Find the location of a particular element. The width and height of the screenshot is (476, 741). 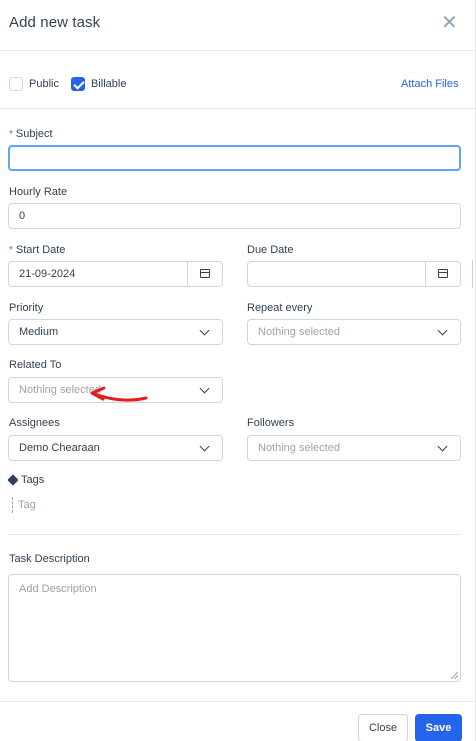

subject-label: * Subject is located at coordinates (31, 134).